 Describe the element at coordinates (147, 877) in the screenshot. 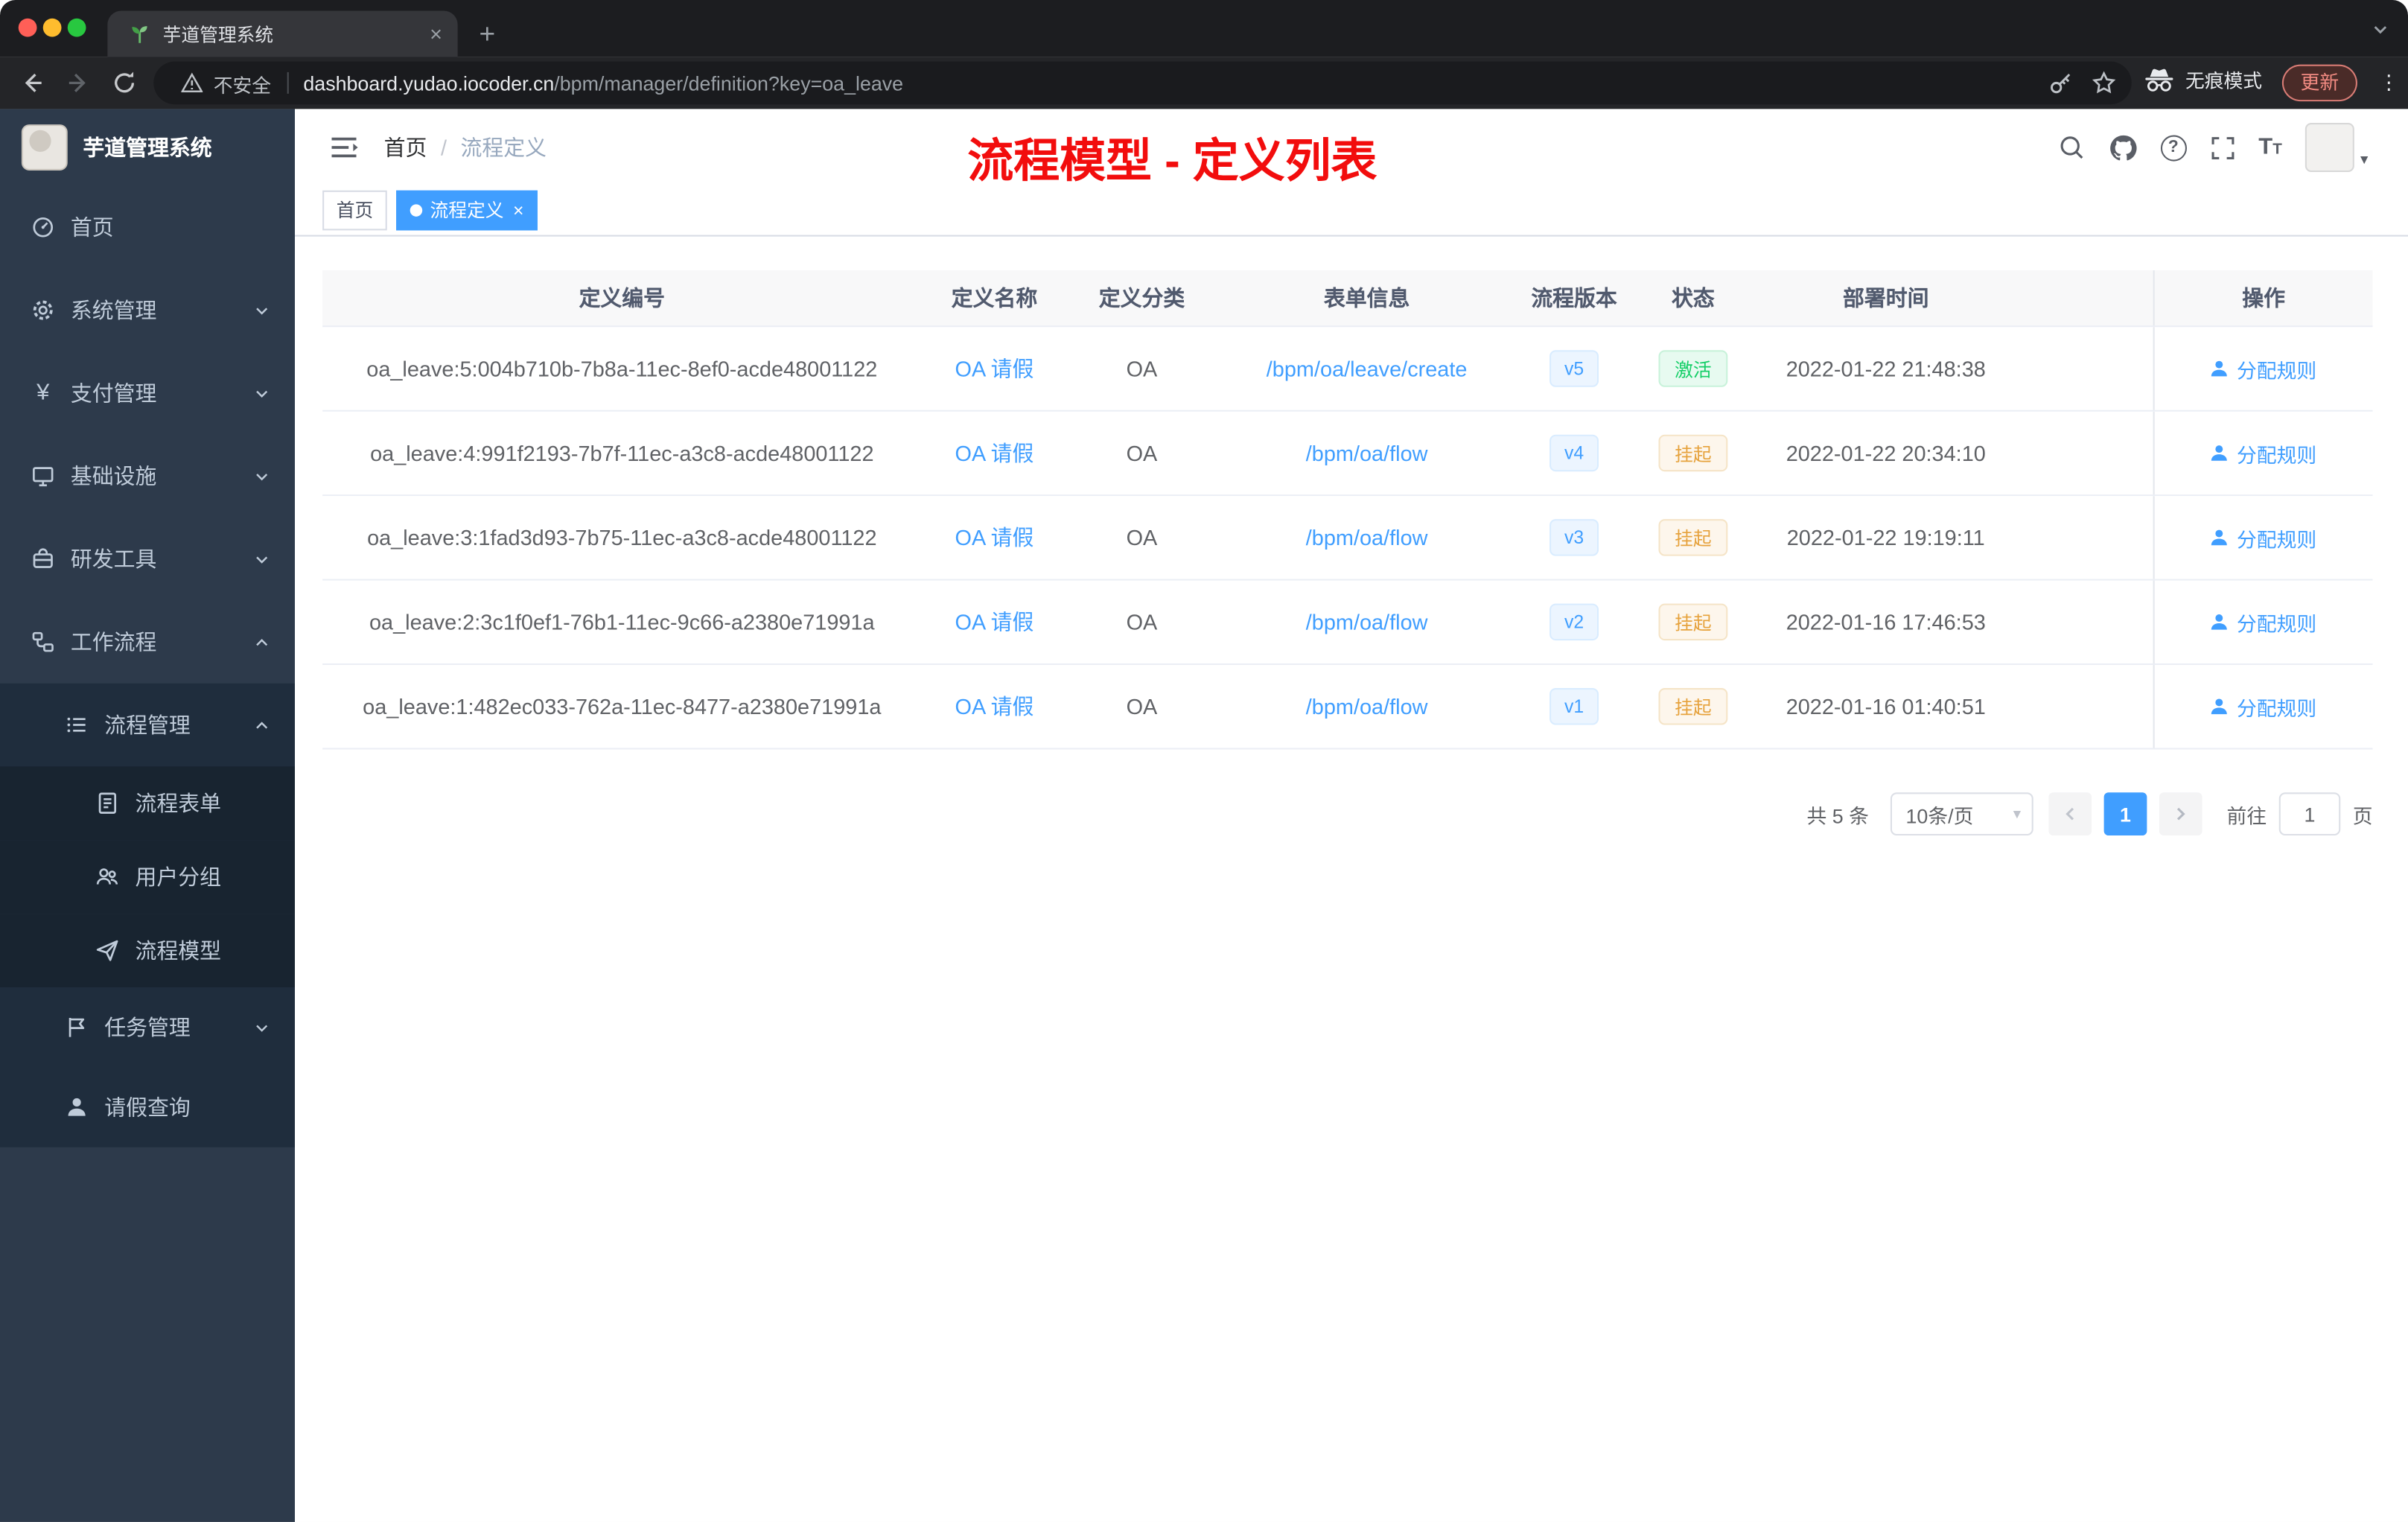

I see `sidebar-item-user-group: 用户分组` at that location.